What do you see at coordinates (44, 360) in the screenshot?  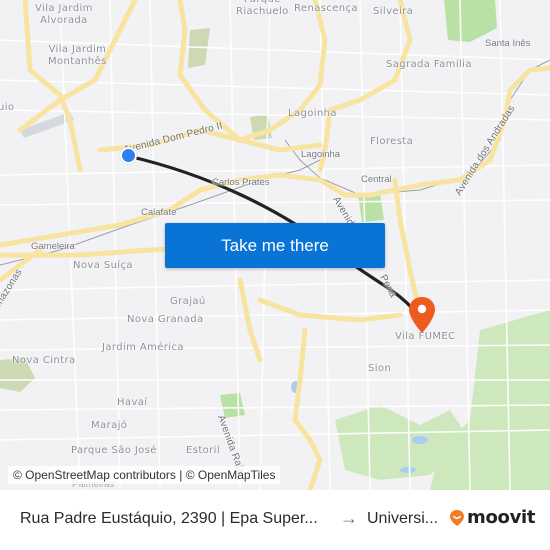 I see `map-label: Nova Cintra` at bounding box center [44, 360].